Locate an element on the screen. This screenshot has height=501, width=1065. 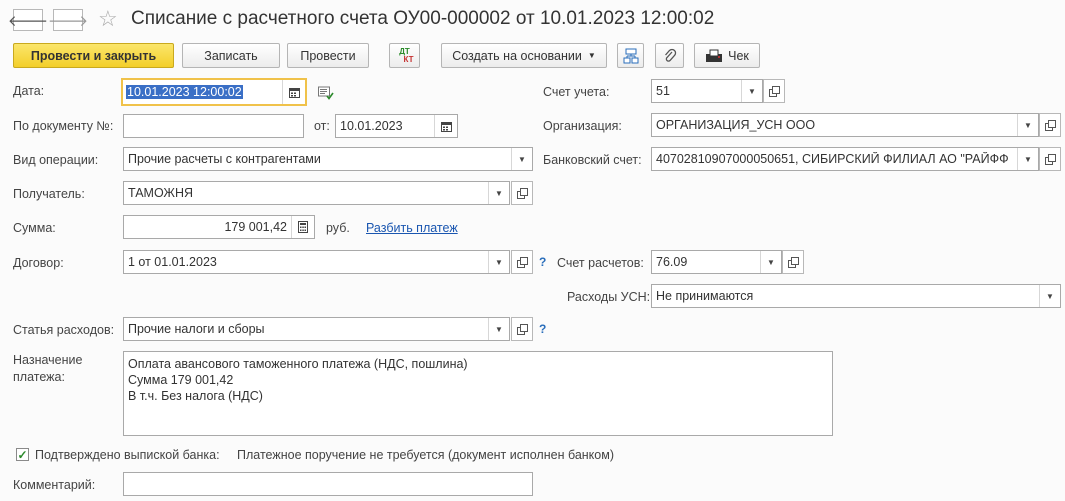
date-field: 10.01.2023 12:00:02 is located at coordinates (214, 92).